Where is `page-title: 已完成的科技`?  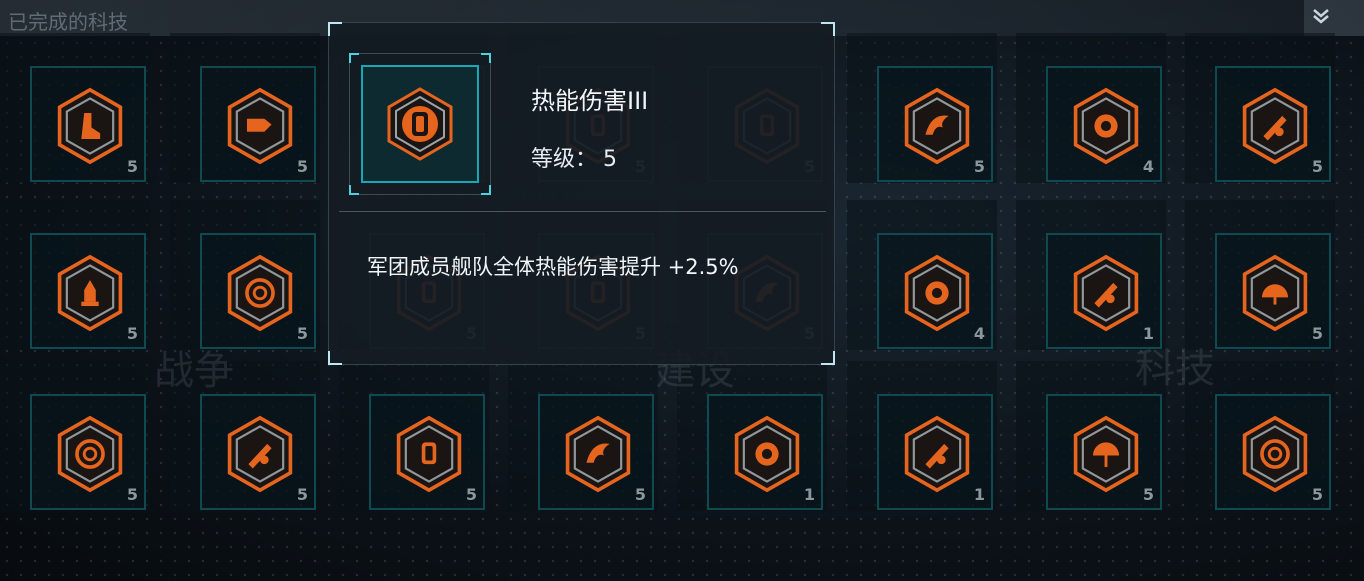 page-title: 已完成的科技 is located at coordinates (68, 22).